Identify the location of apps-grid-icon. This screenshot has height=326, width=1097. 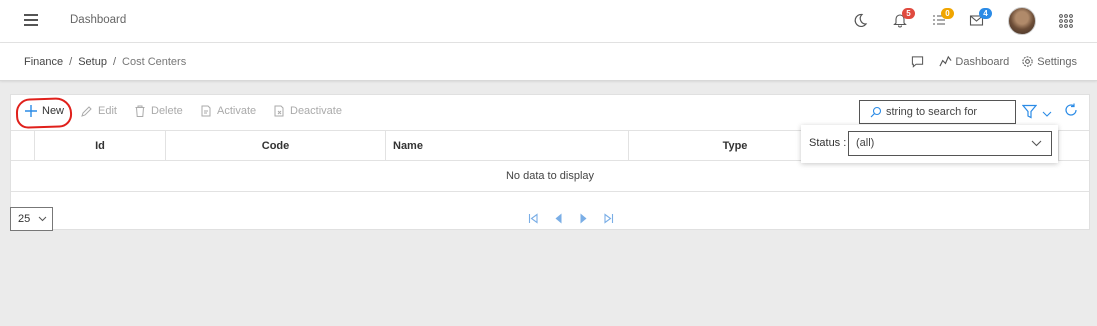
(1068, 23).